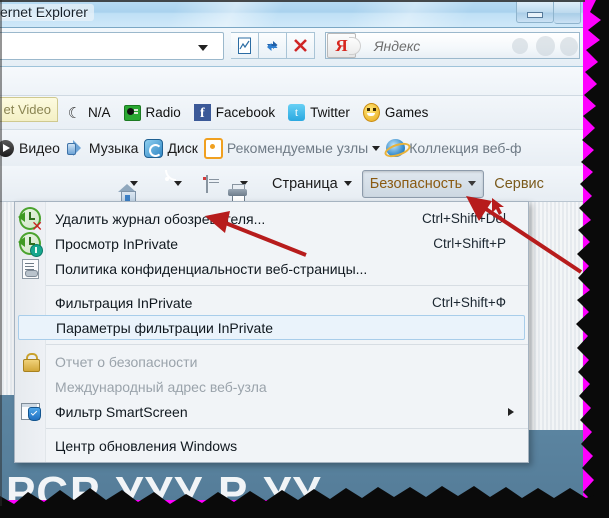  What do you see at coordinates (304, 502) in the screenshot?
I see `torn-edge-bottom-black` at bounding box center [304, 502].